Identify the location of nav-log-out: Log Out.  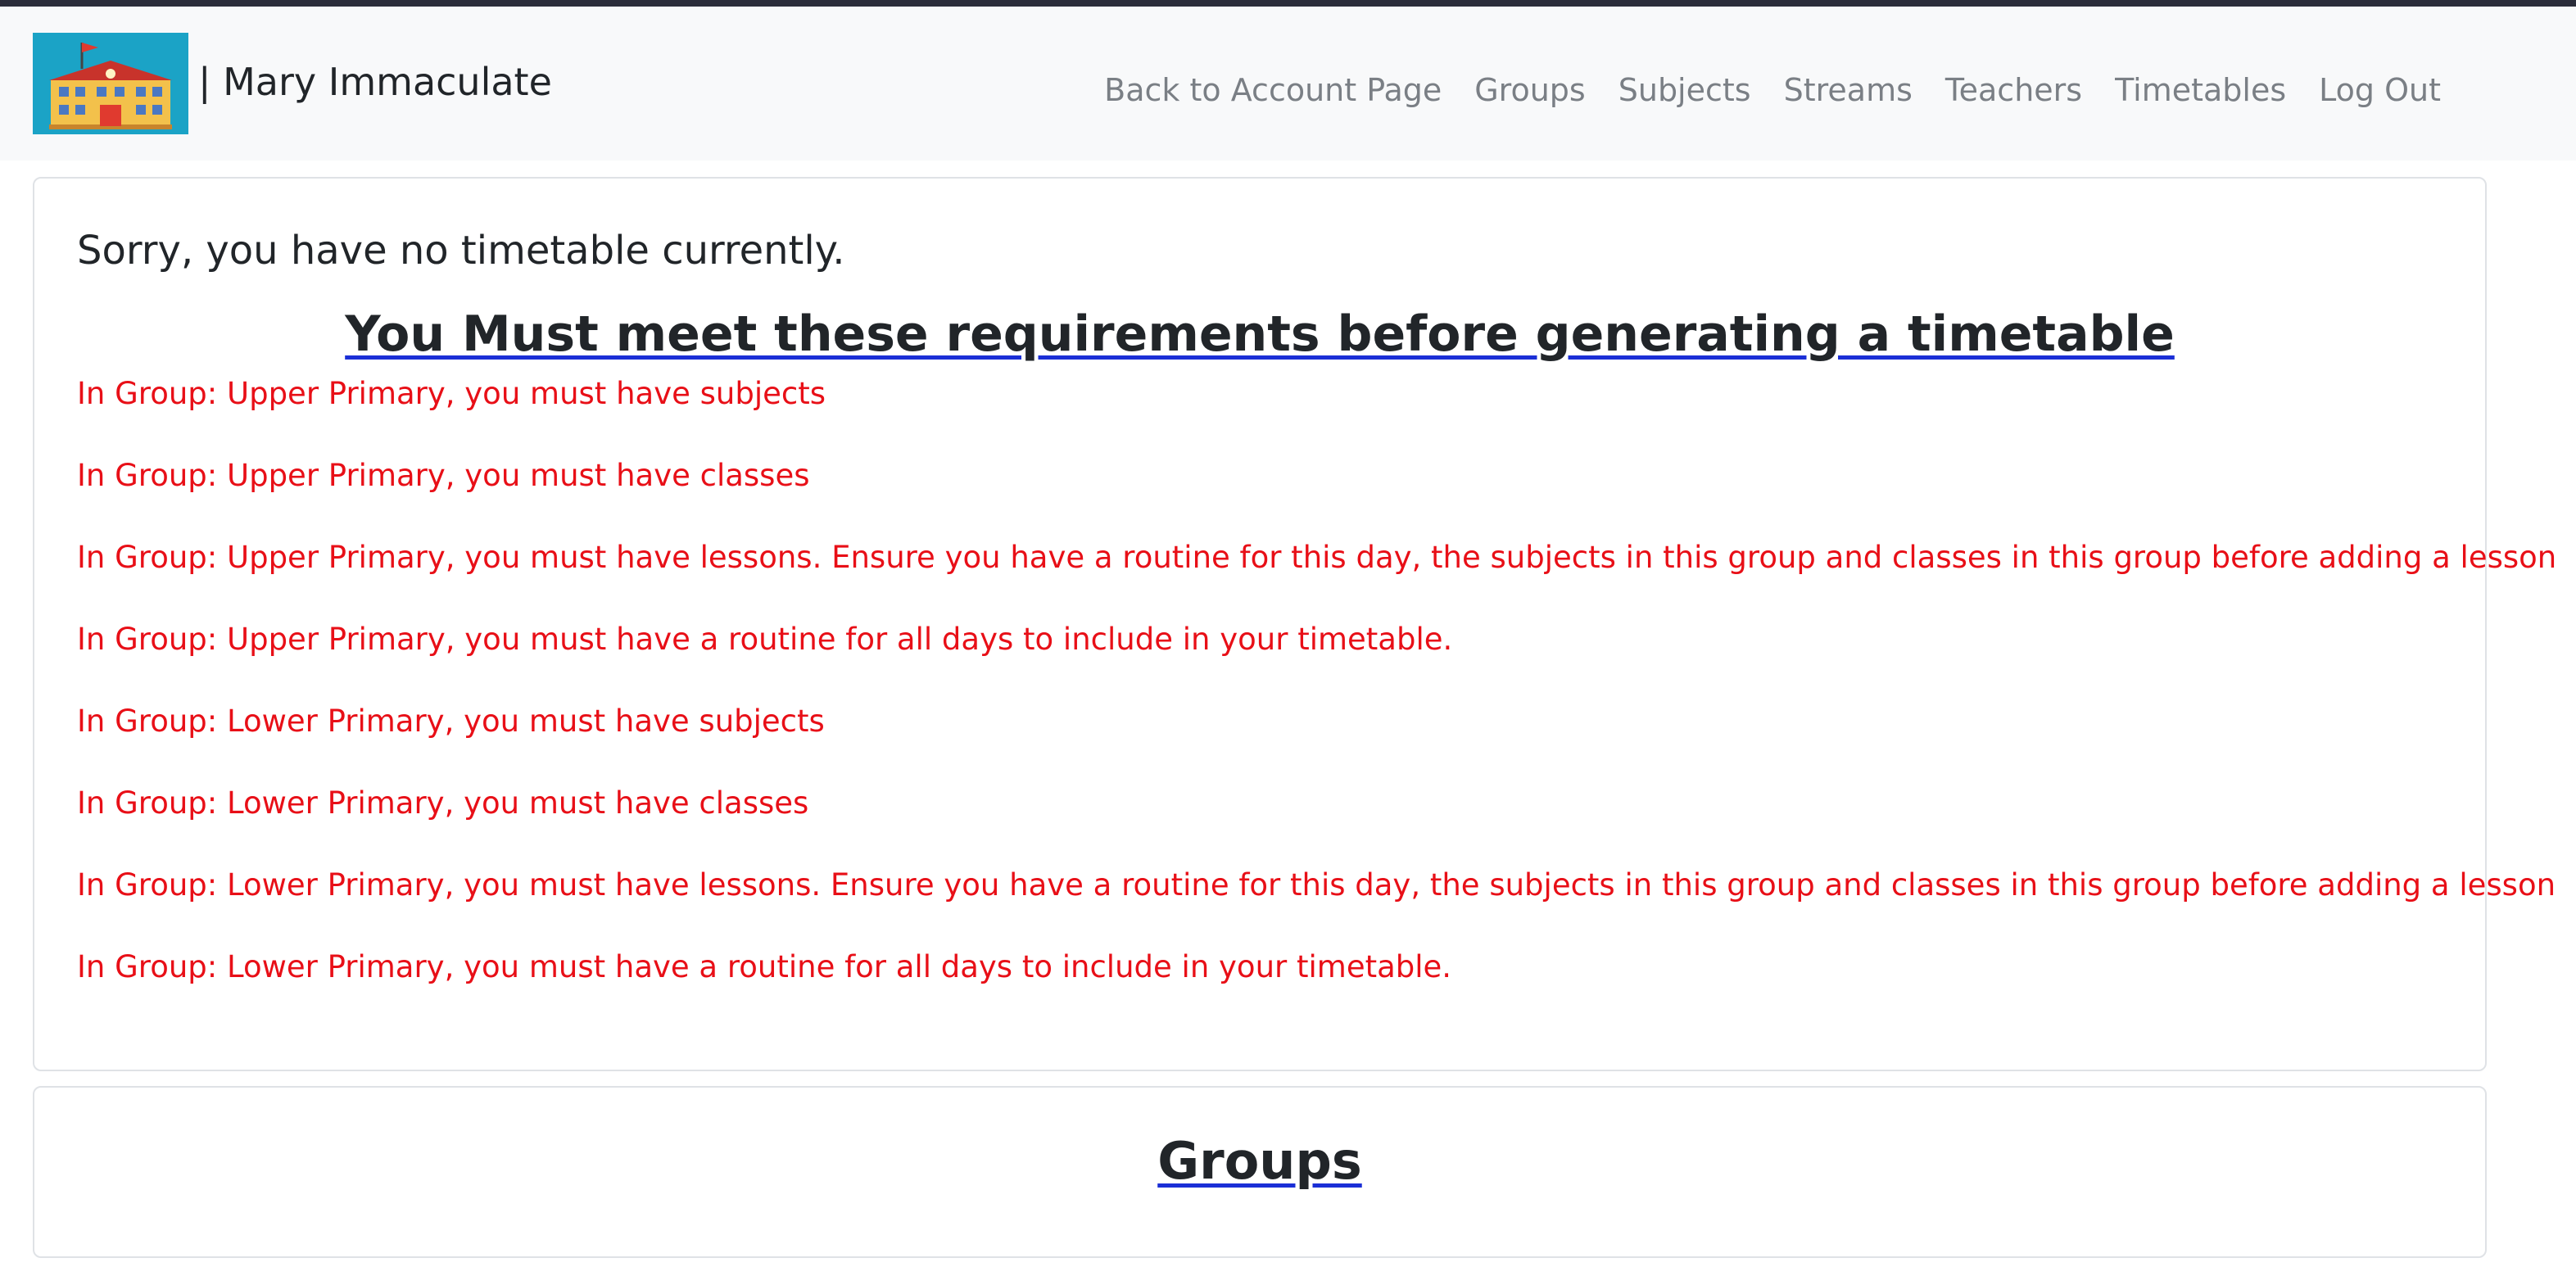
(2380, 90).